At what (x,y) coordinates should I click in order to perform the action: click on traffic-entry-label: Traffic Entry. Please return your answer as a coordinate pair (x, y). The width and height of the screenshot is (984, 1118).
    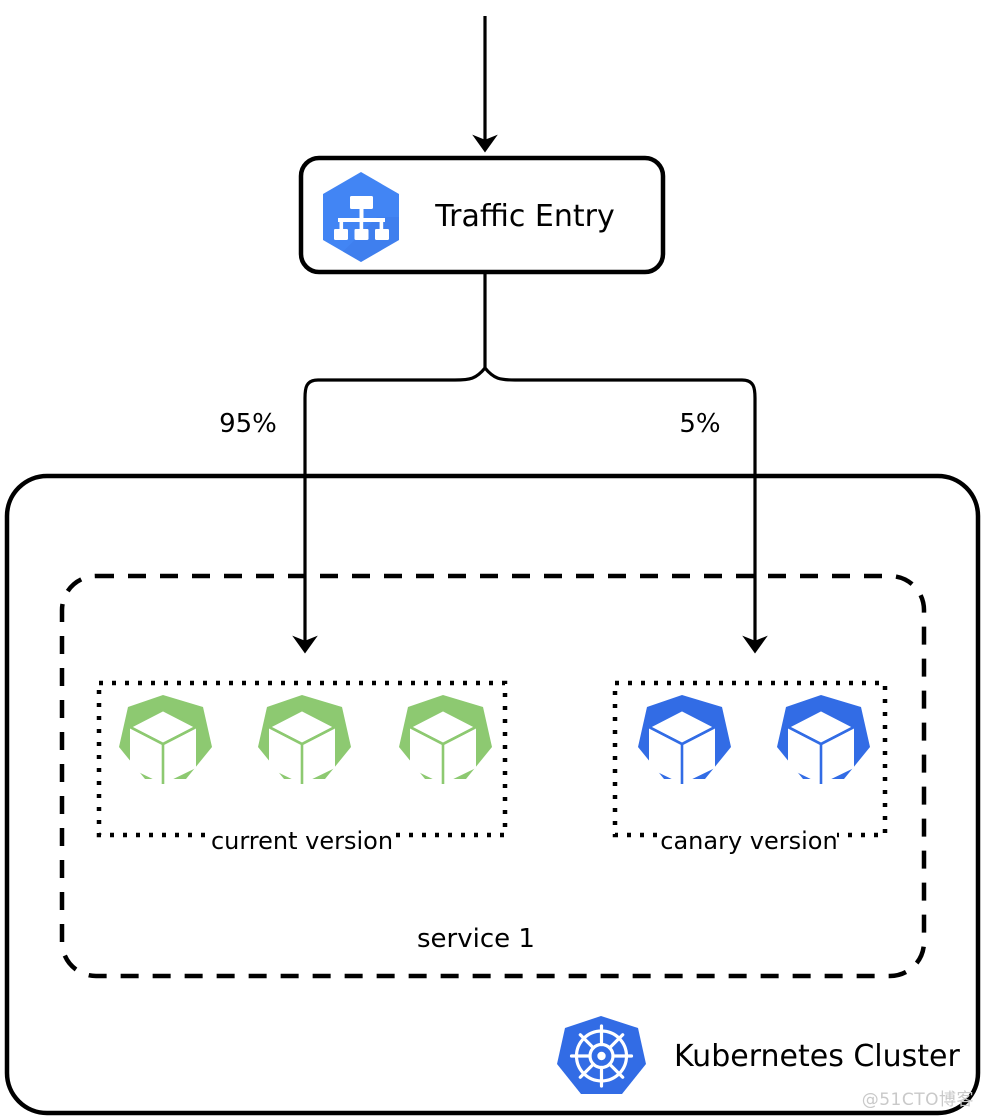
    Looking at the image, I should click on (524, 216).